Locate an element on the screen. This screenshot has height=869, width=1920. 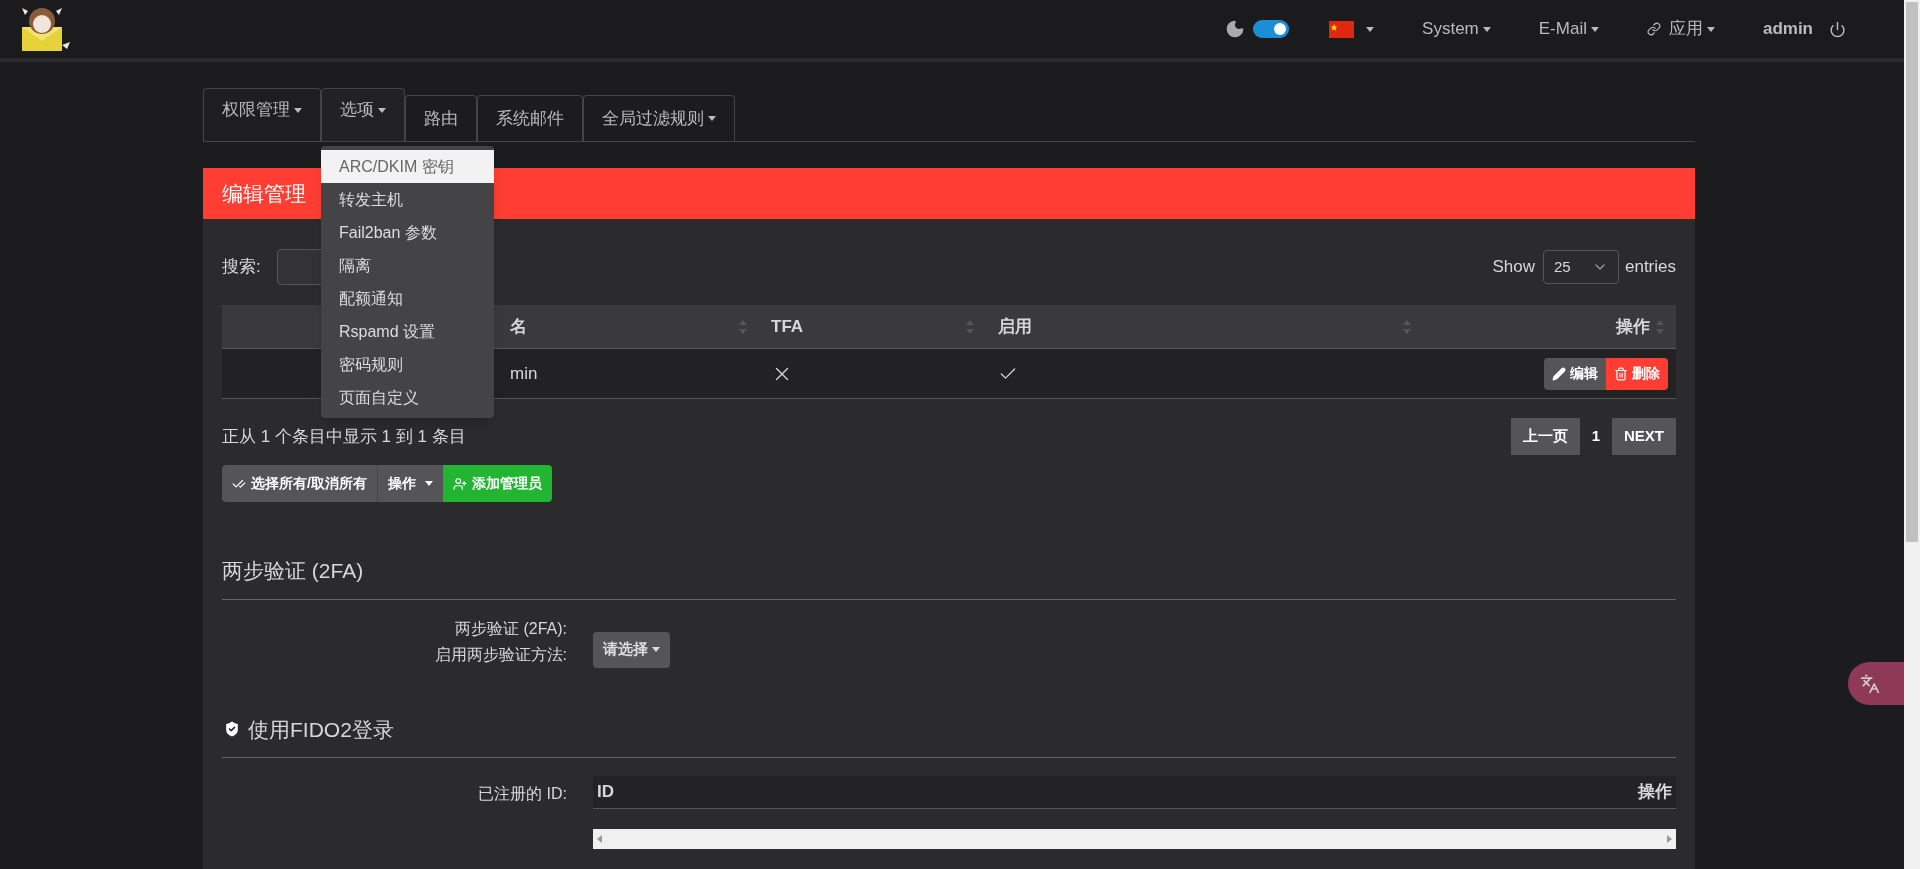
menu-item: ARC/DKIM 密钥 is located at coordinates (407, 166).